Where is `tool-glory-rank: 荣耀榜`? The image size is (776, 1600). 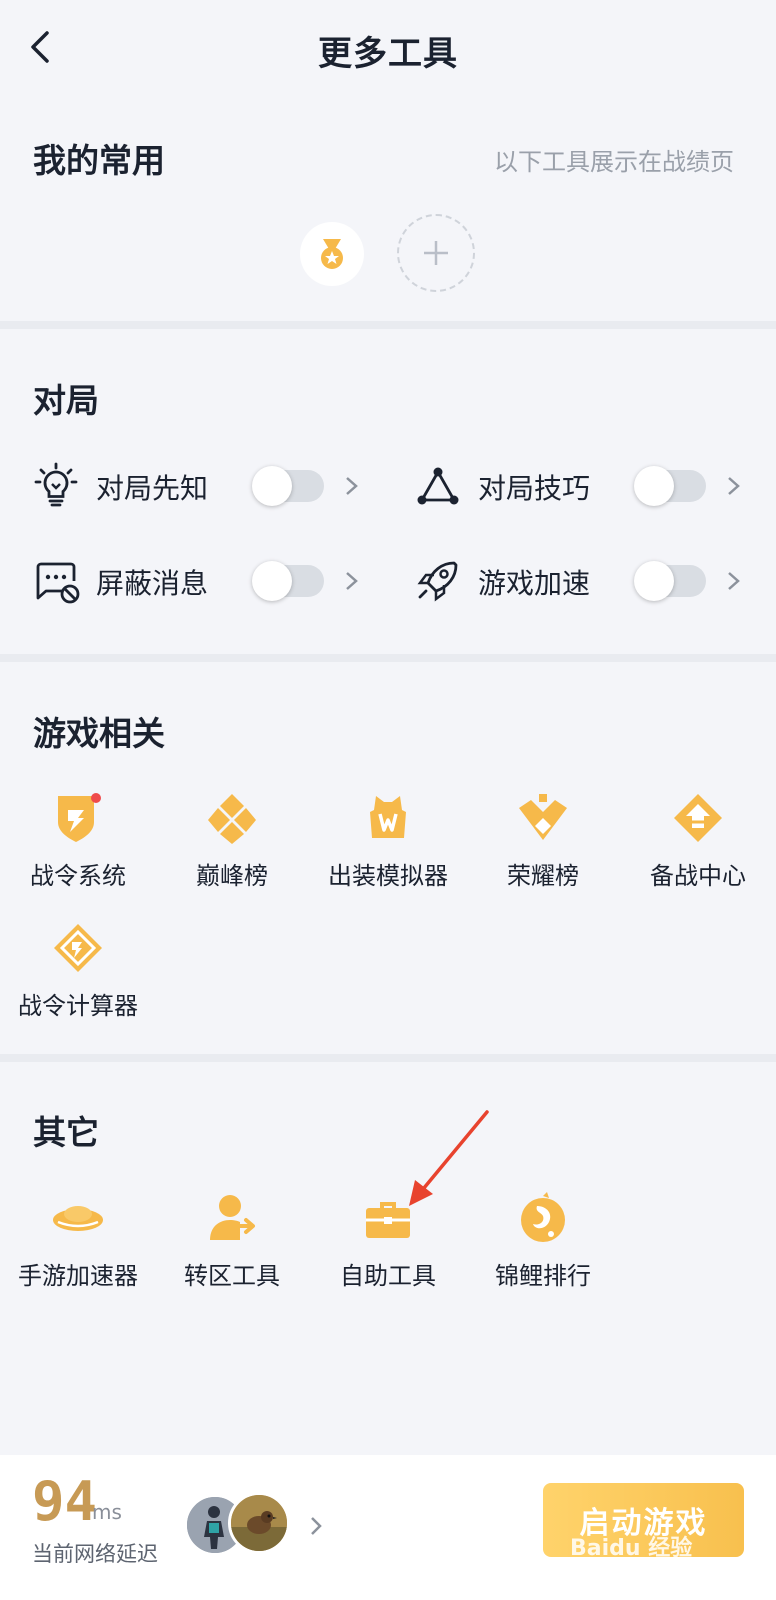 tool-glory-rank: 荣耀榜 is located at coordinates (543, 845).